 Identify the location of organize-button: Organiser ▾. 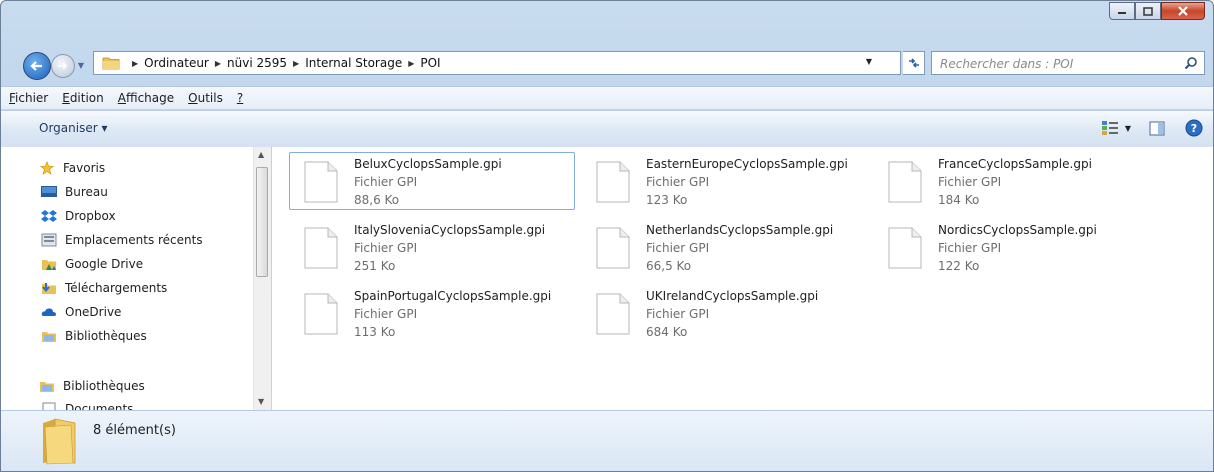
(73, 128).